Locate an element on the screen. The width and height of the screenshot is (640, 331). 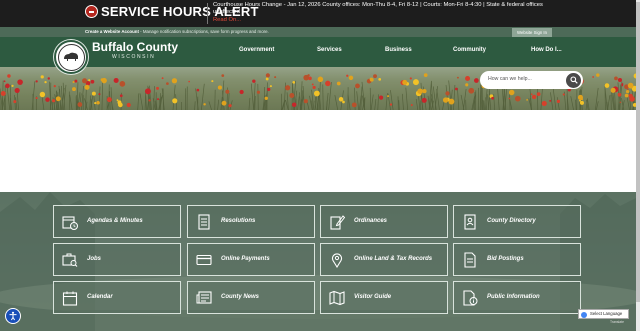
quick-link-tile: County News is located at coordinates (251, 297).